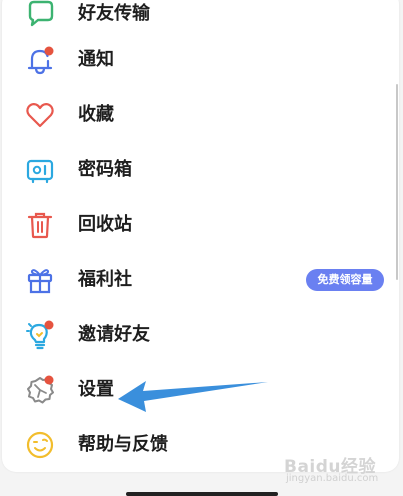  I want to click on menu-item-label: 设置, so click(96, 389).